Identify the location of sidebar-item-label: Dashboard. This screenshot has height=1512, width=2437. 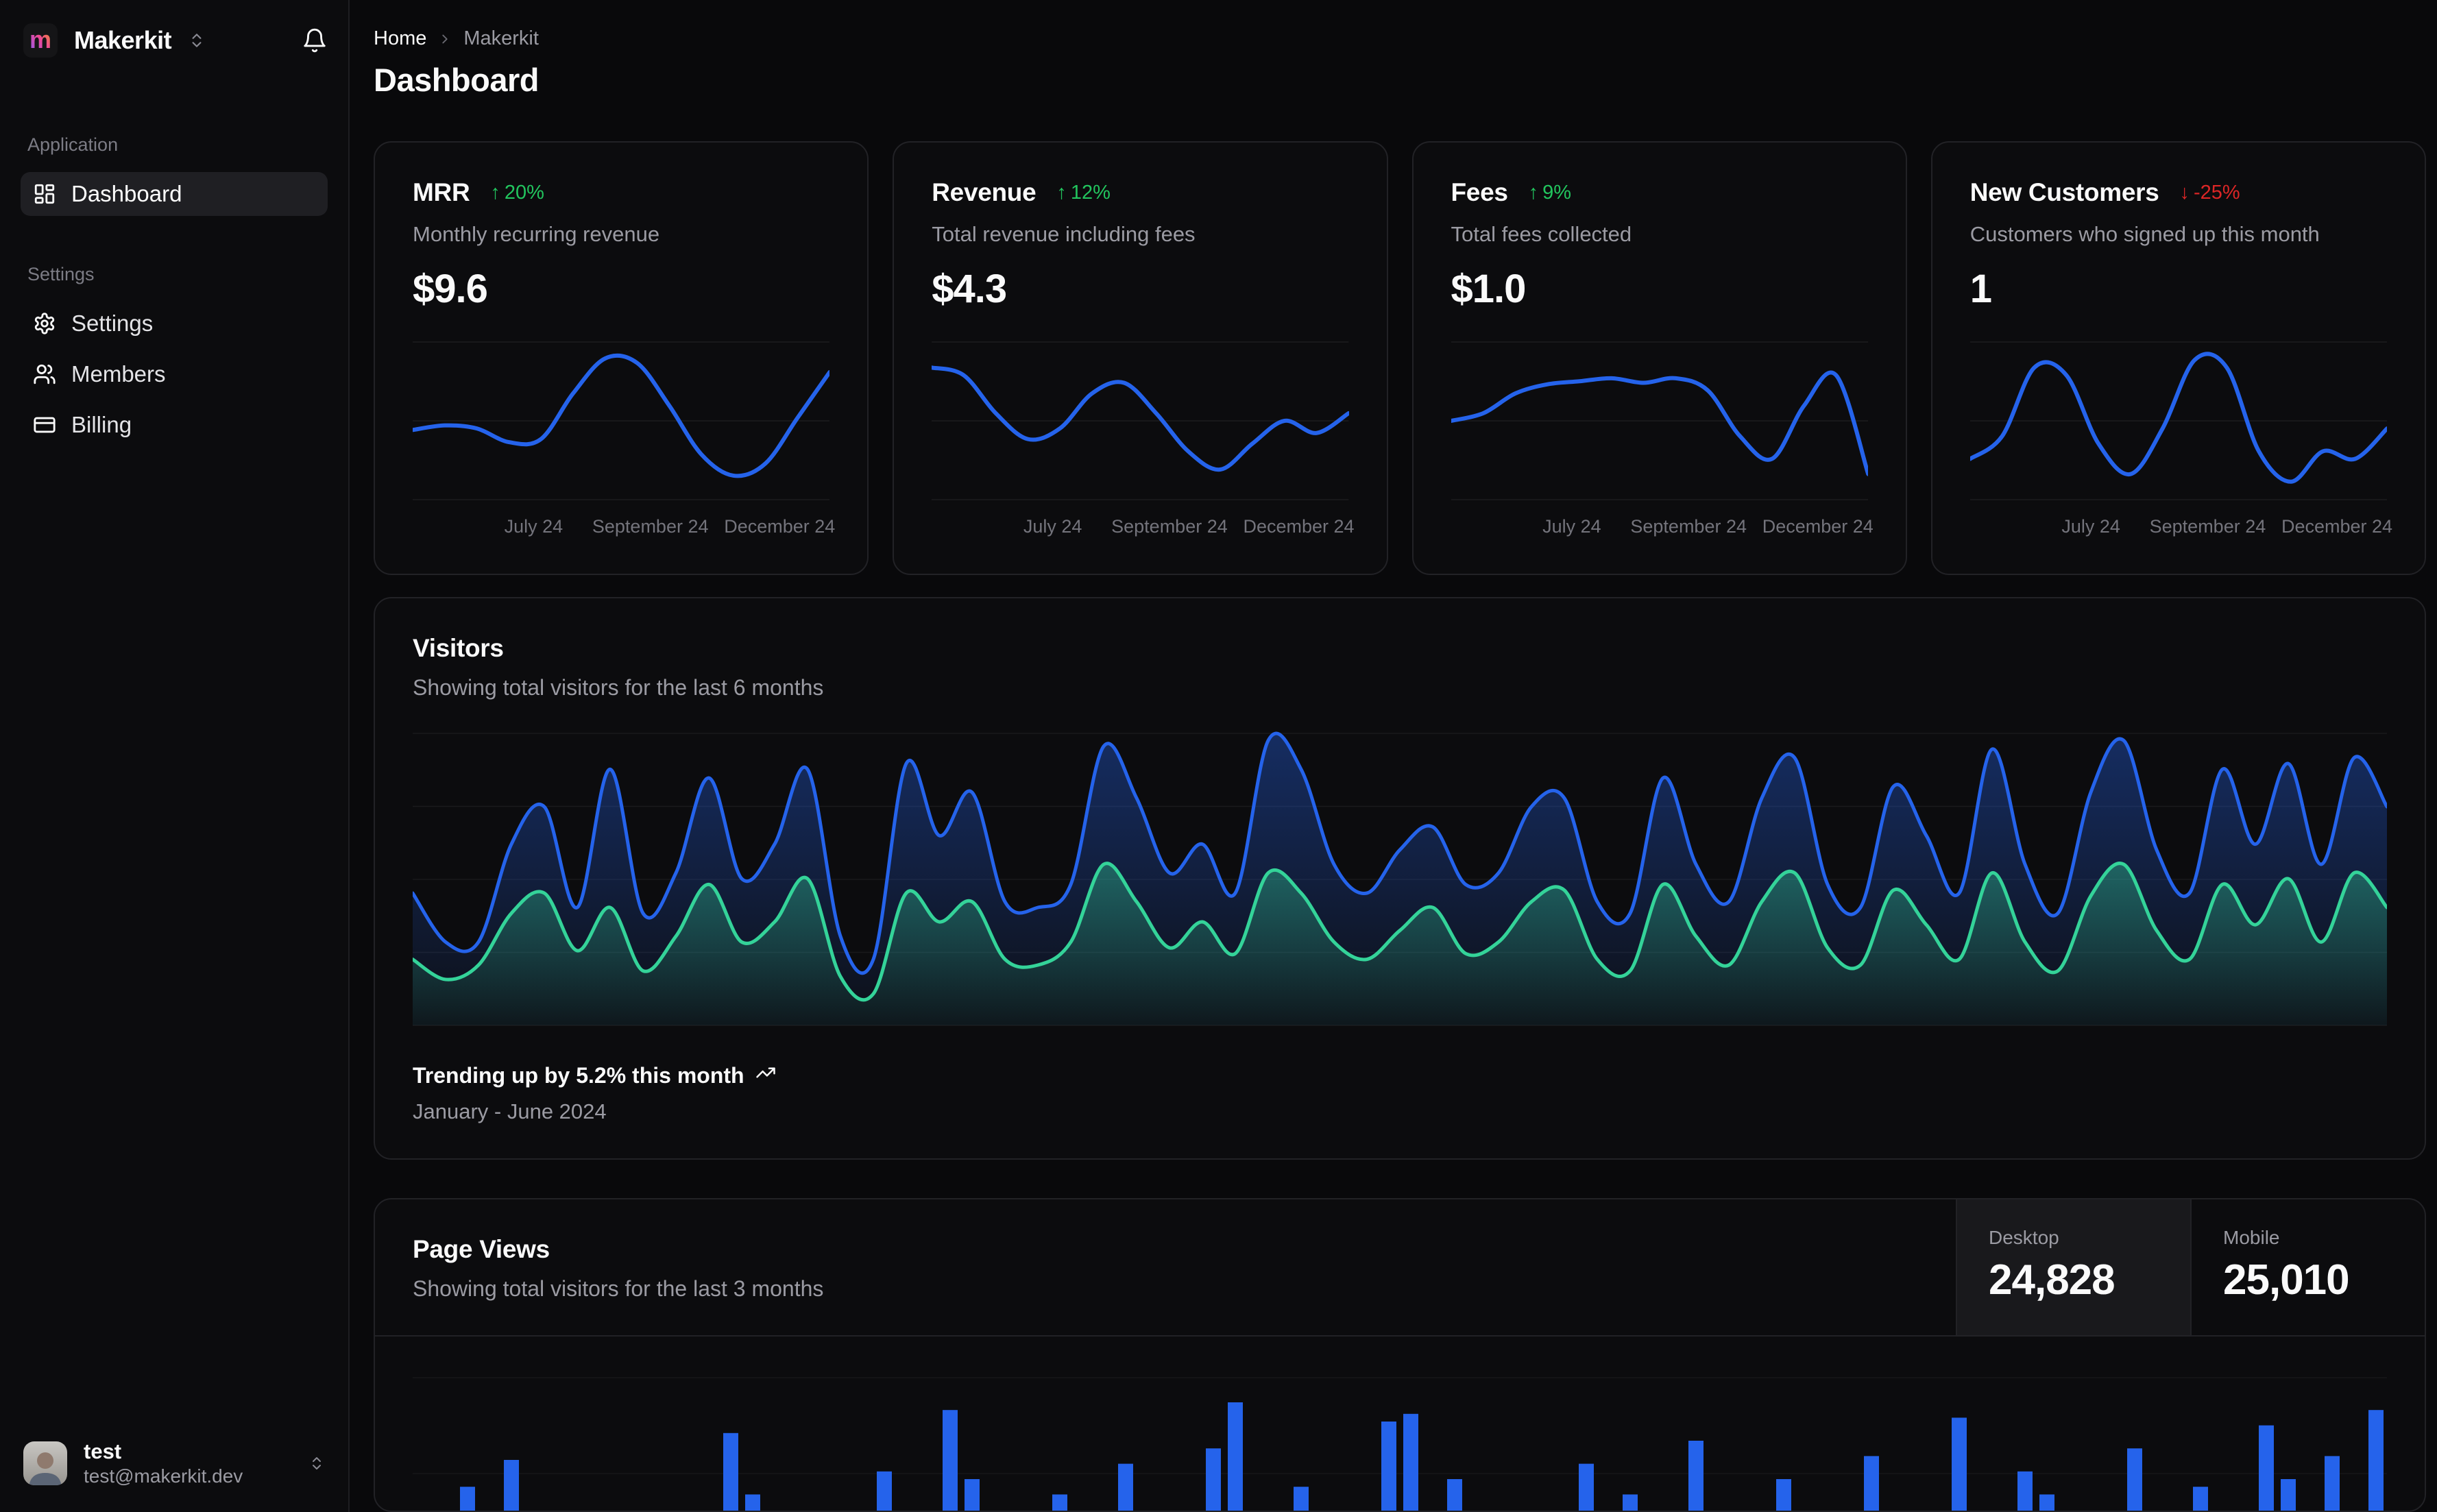
(127, 194).